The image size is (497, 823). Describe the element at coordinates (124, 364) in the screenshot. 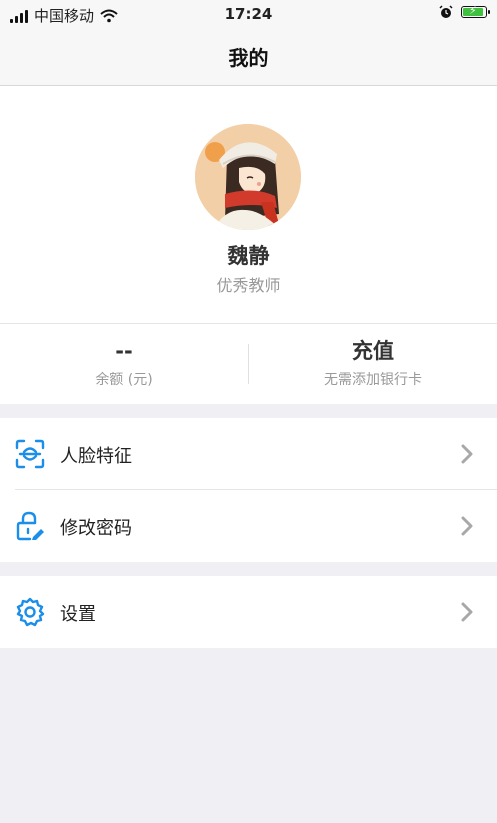

I see `balance-stat: -- 余额 (元)` at that location.